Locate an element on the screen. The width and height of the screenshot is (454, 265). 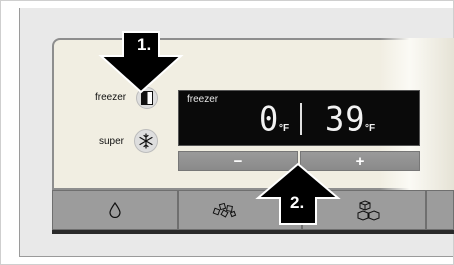
water-drop-icon is located at coordinates (115, 210).